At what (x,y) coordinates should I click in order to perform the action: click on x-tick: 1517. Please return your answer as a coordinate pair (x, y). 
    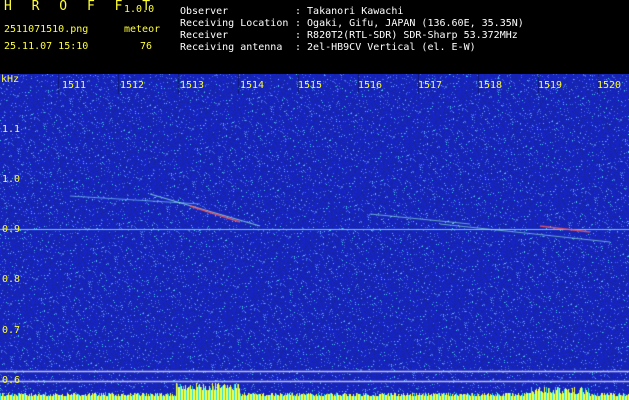
    Looking at the image, I should click on (430, 85).